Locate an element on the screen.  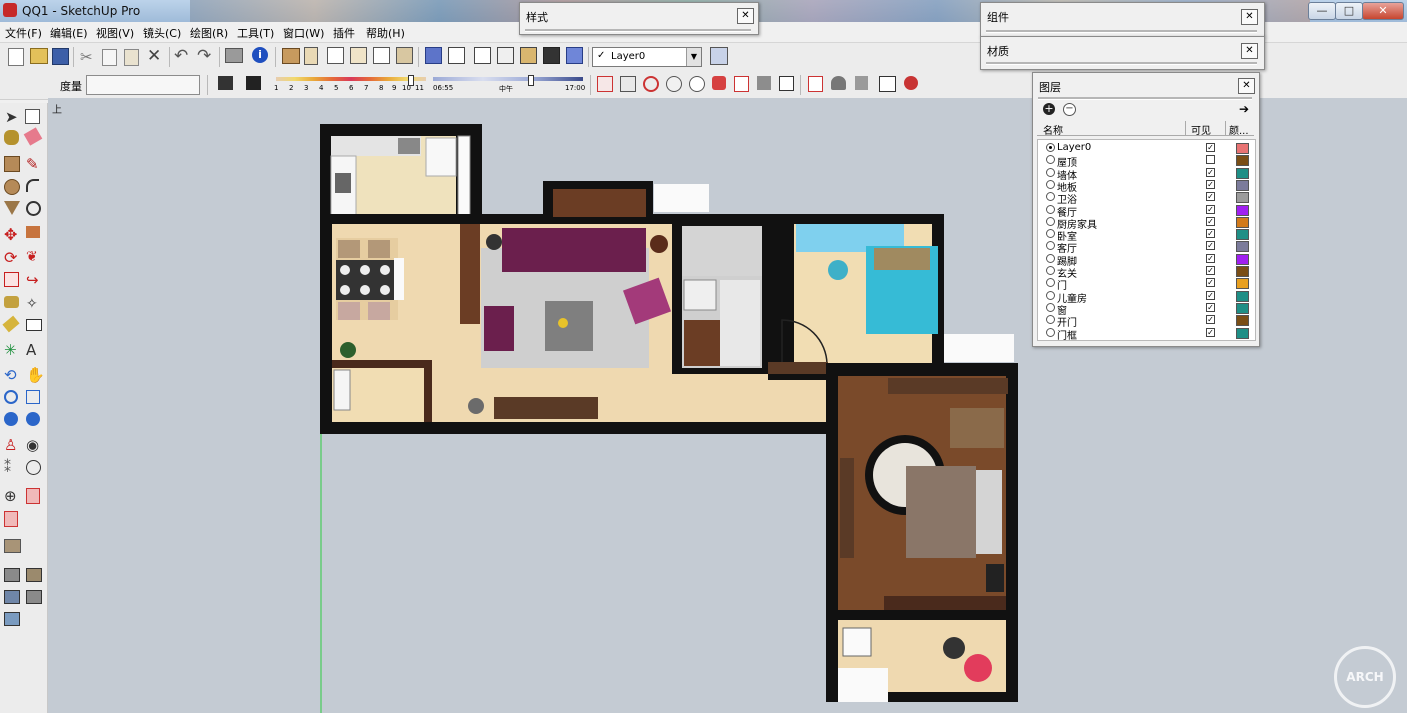
display-shadows-icon is located at coordinates (253, 83).